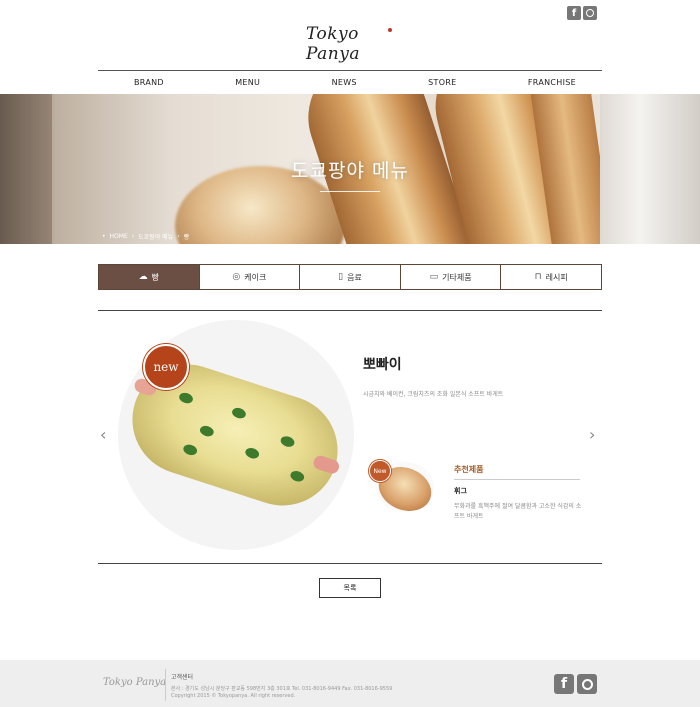 The image size is (700, 707). I want to click on recommended-new-badge: New, so click(380, 471).